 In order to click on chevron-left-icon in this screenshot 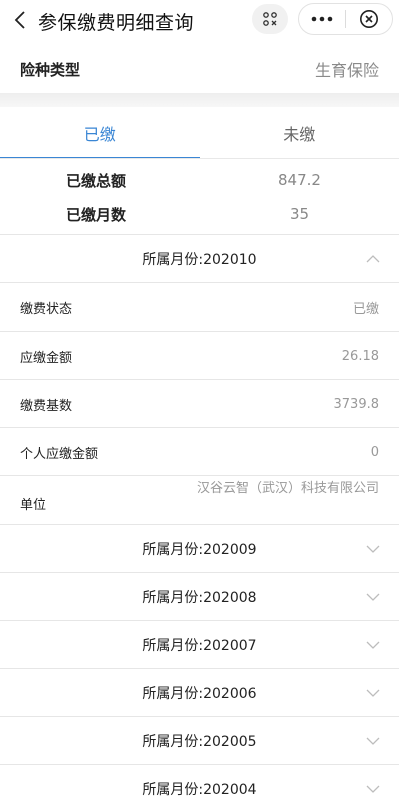, I will do `click(20, 20)`.